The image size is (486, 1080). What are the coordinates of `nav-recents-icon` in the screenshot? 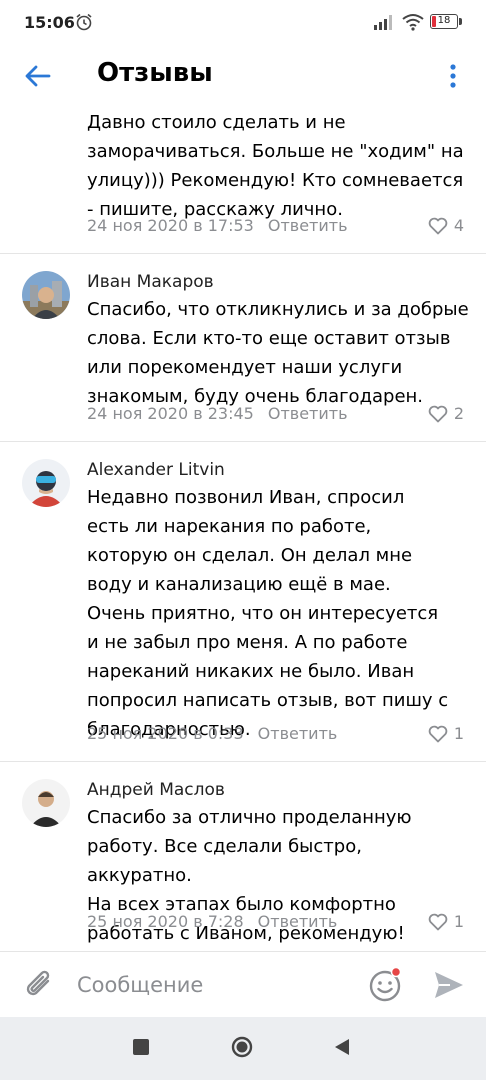 It's located at (141, 1047).